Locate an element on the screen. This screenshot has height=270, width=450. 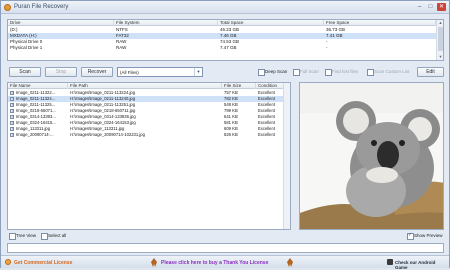
scroll-thumb is located at coordinates (440, 39).